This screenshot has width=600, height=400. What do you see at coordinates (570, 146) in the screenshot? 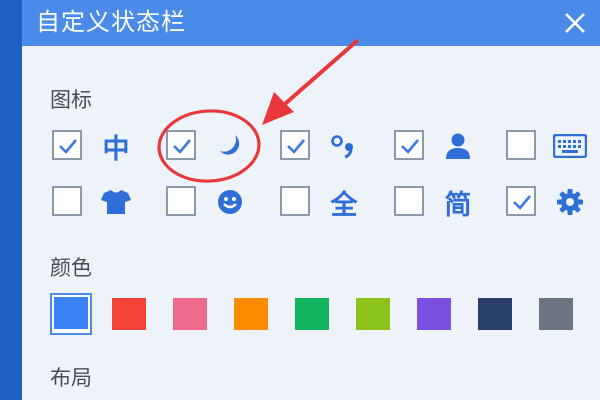
I see `keyboard-icon` at bounding box center [570, 146].